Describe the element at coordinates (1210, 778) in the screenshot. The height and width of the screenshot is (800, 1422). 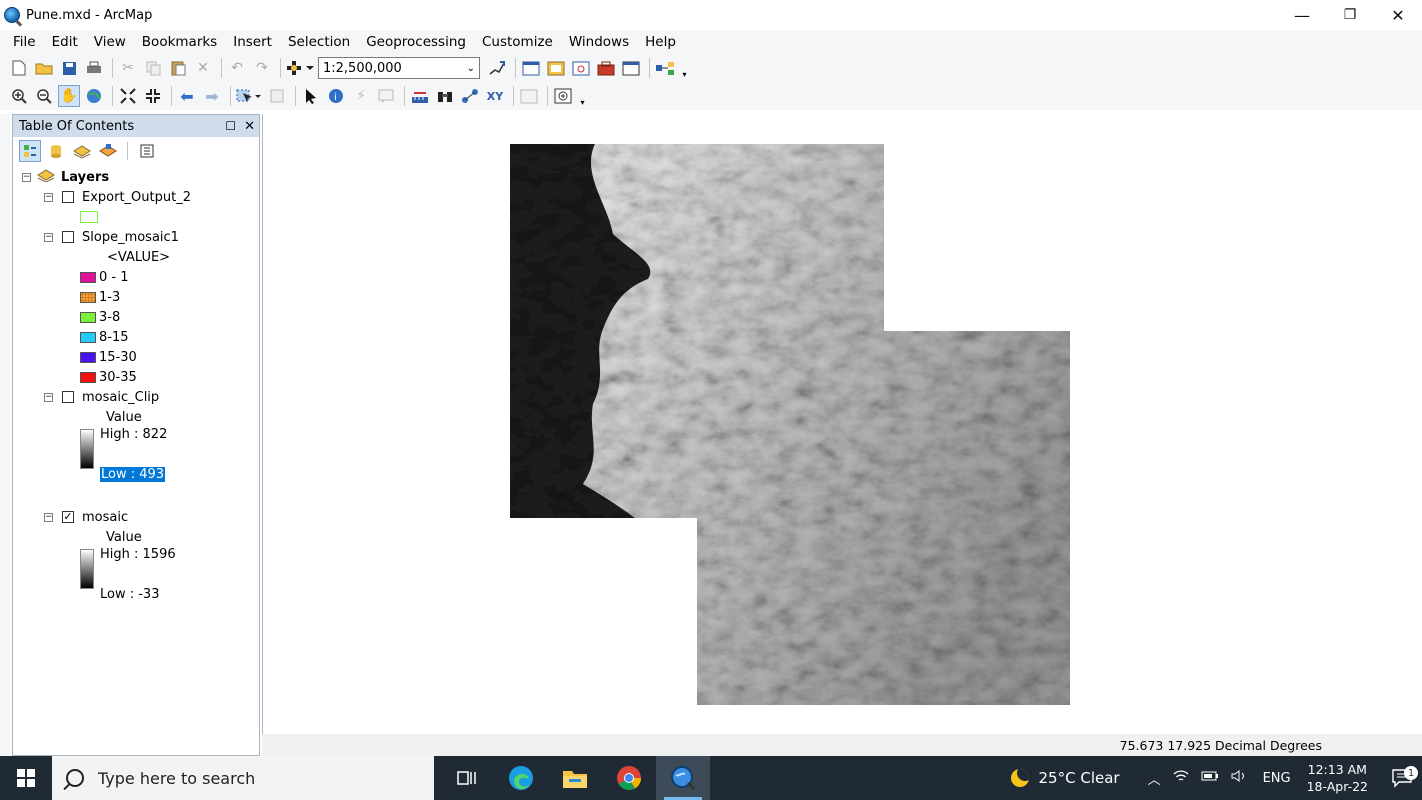
I see `battery-icon` at that location.